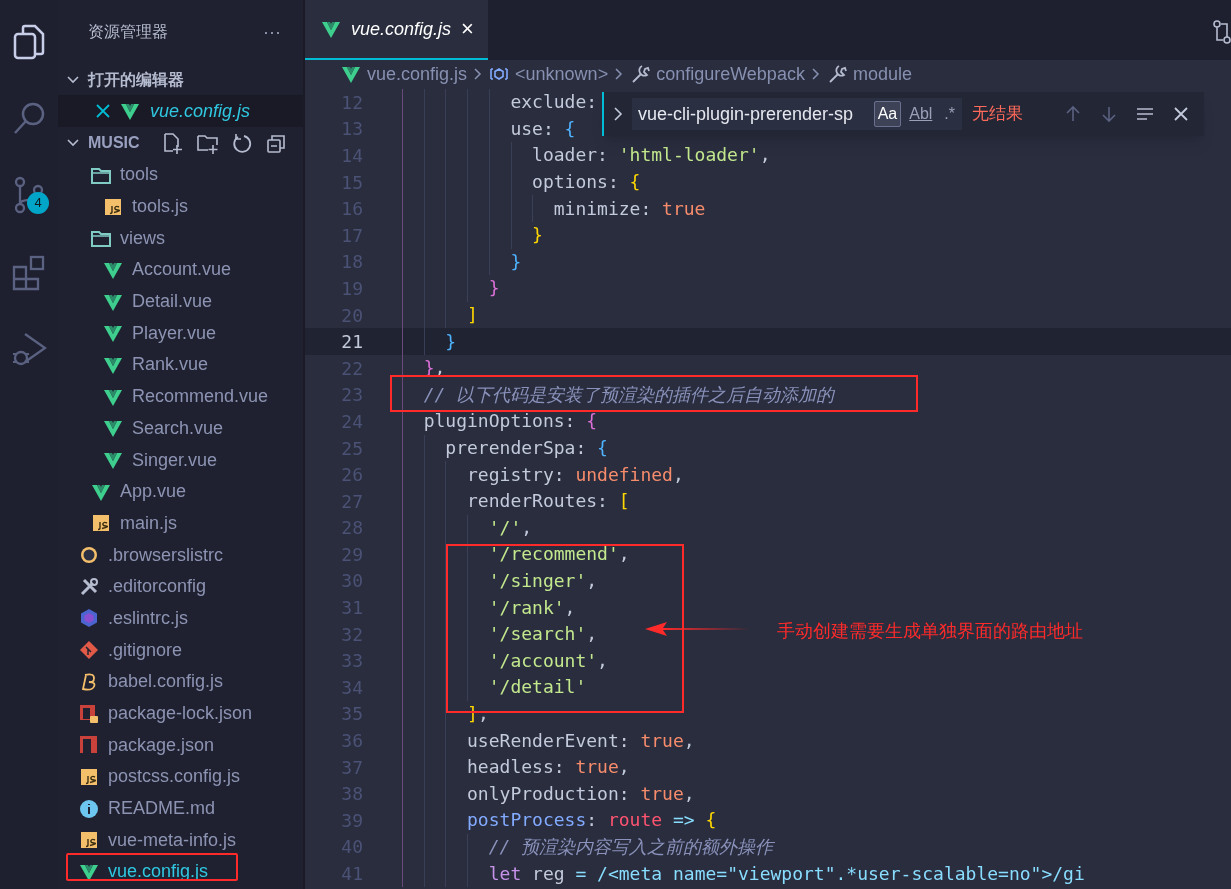 Image resolution: width=1231 pixels, height=889 pixels. What do you see at coordinates (562, 74) in the screenshot?
I see `breadcrumb-item: <unknown>` at bounding box center [562, 74].